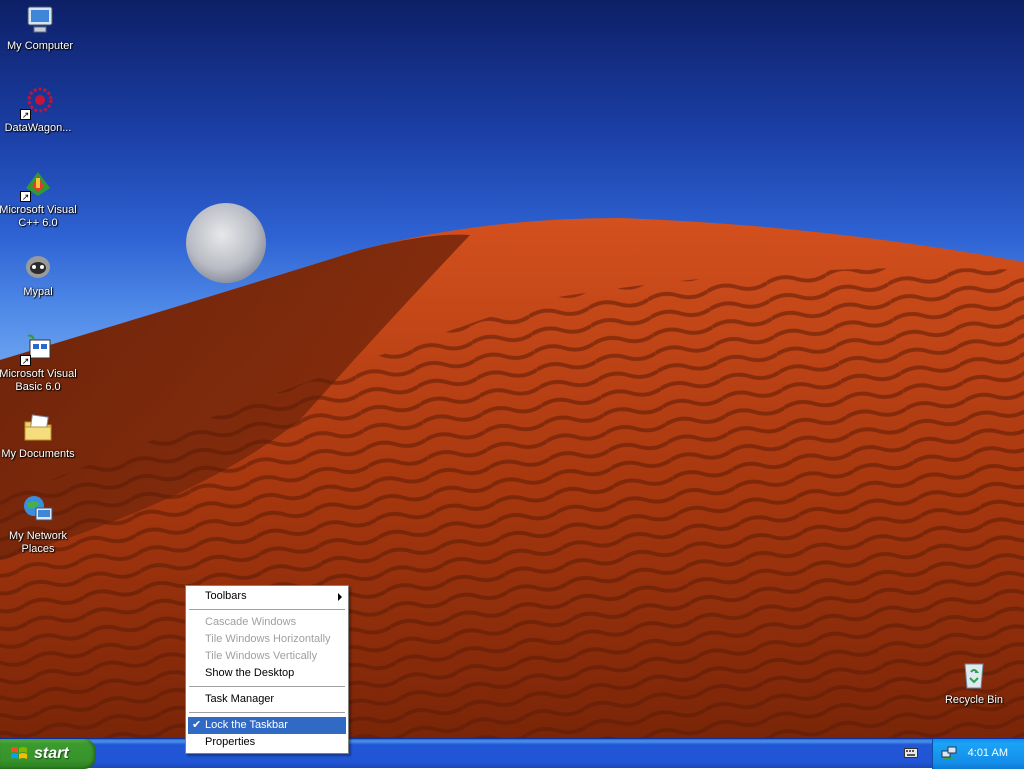 This screenshot has height=769, width=1024. I want to click on desktop-icon-label: My Documents, so click(38, 454).